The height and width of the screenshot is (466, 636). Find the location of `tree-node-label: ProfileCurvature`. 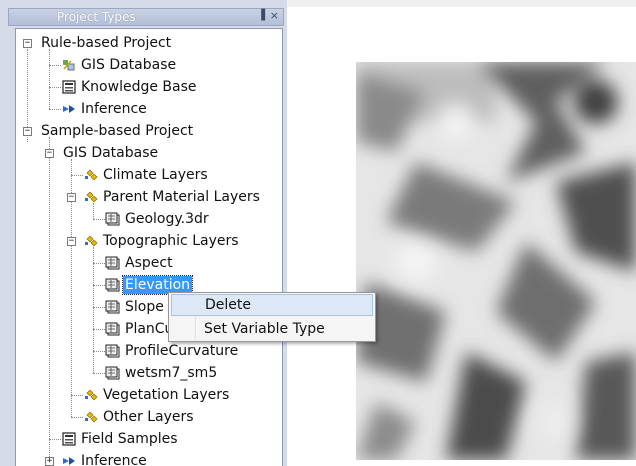

tree-node-label: ProfileCurvature is located at coordinates (182, 351).